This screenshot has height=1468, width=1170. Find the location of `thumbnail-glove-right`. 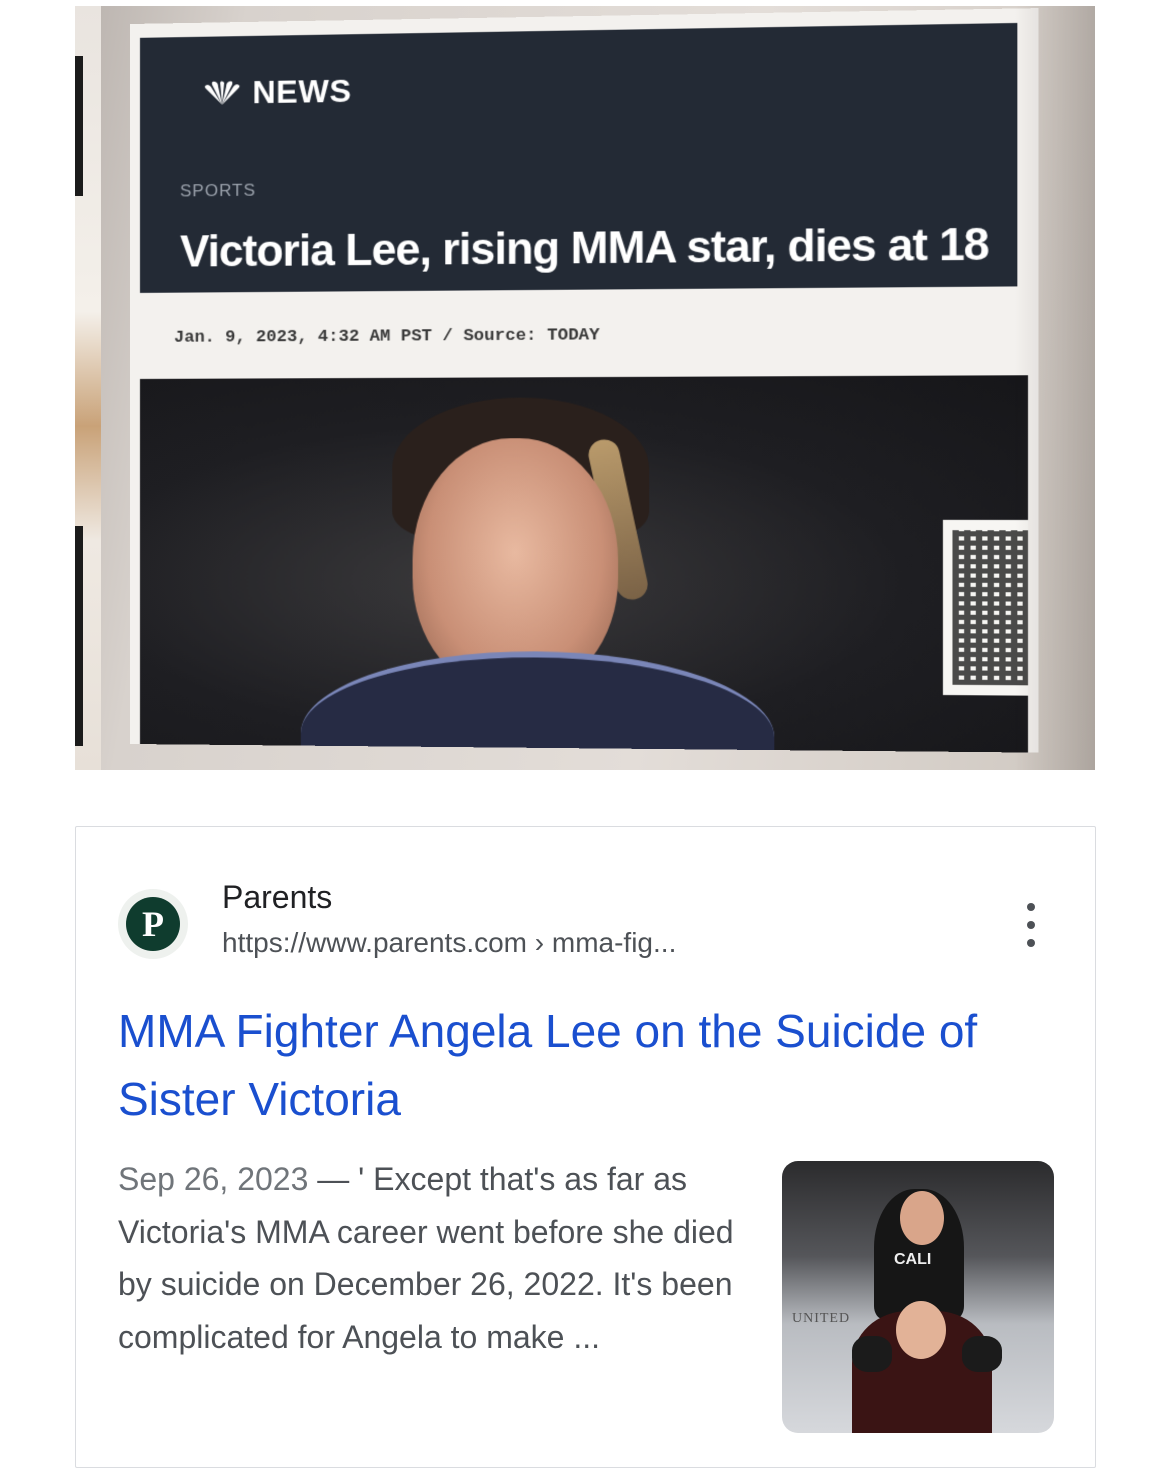

thumbnail-glove-right is located at coordinates (982, 1354).